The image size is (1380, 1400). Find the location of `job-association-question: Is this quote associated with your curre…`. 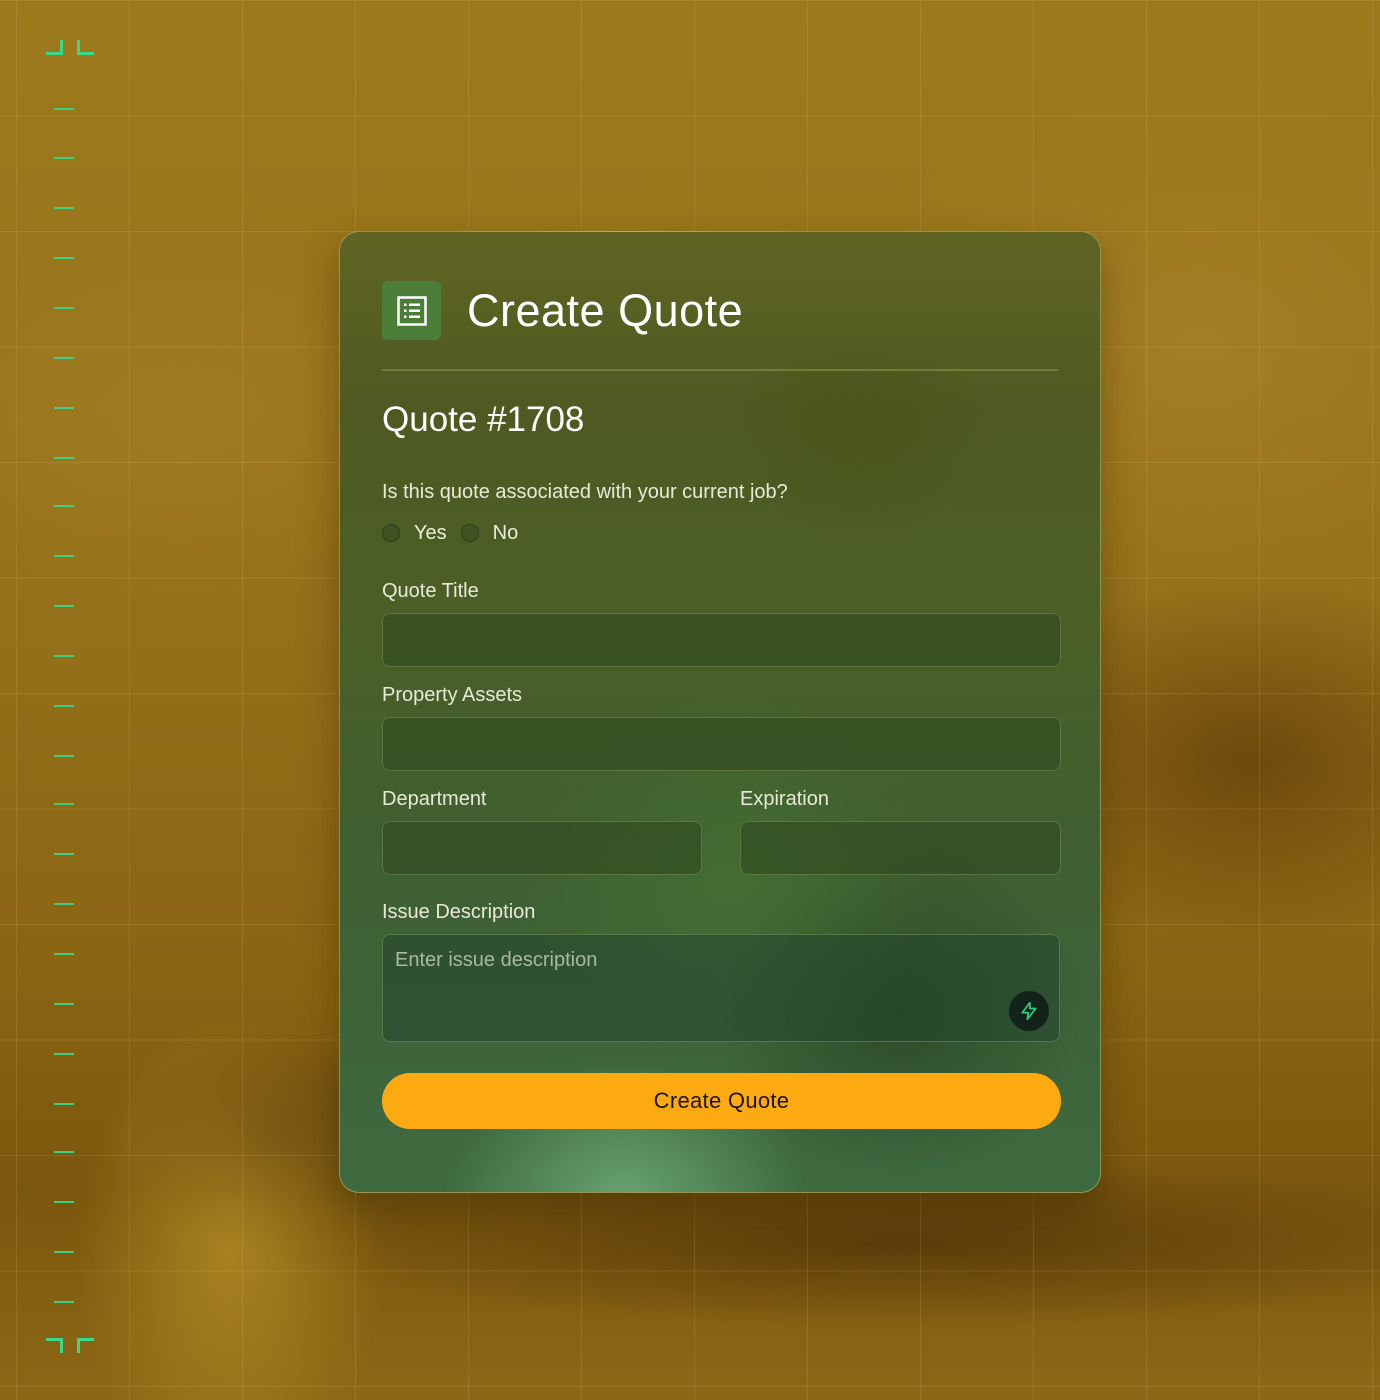

job-association-question: Is this quote associated with your curre… is located at coordinates (585, 492).